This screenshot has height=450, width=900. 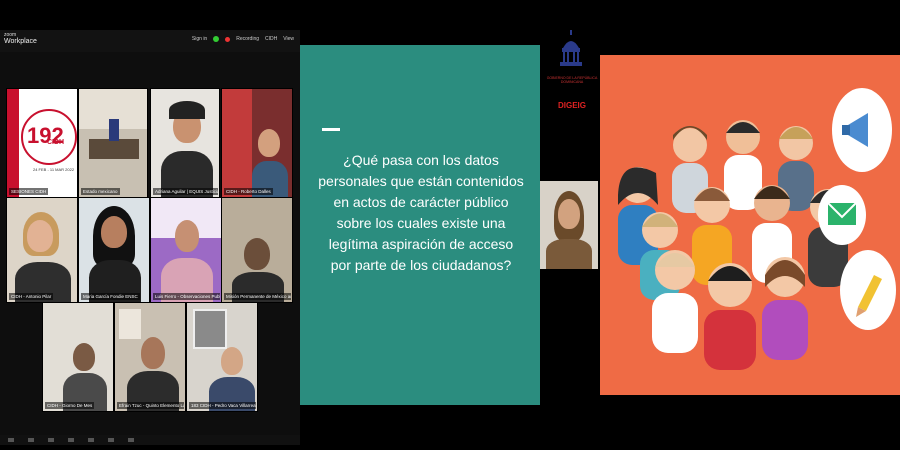 I want to click on participant-name: CIDH - Antonio Pilar, so click(x=31, y=296).